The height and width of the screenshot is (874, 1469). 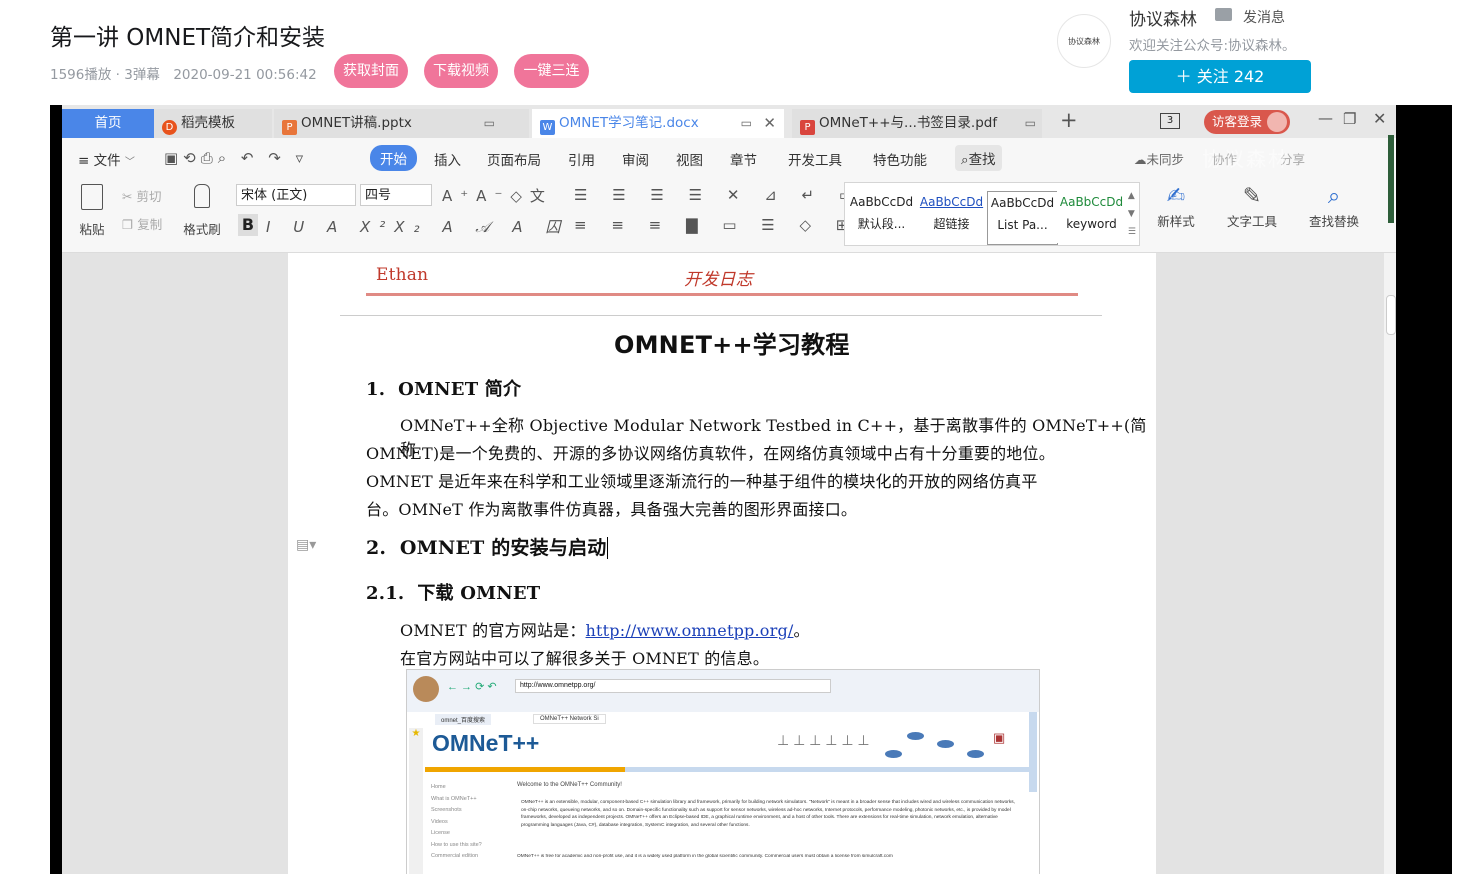 What do you see at coordinates (823, 740) in the screenshot?
I see `network-devices-icon: ⊥ ⊥ ⊥ ⊥ ⊥ ⊥` at bounding box center [823, 740].